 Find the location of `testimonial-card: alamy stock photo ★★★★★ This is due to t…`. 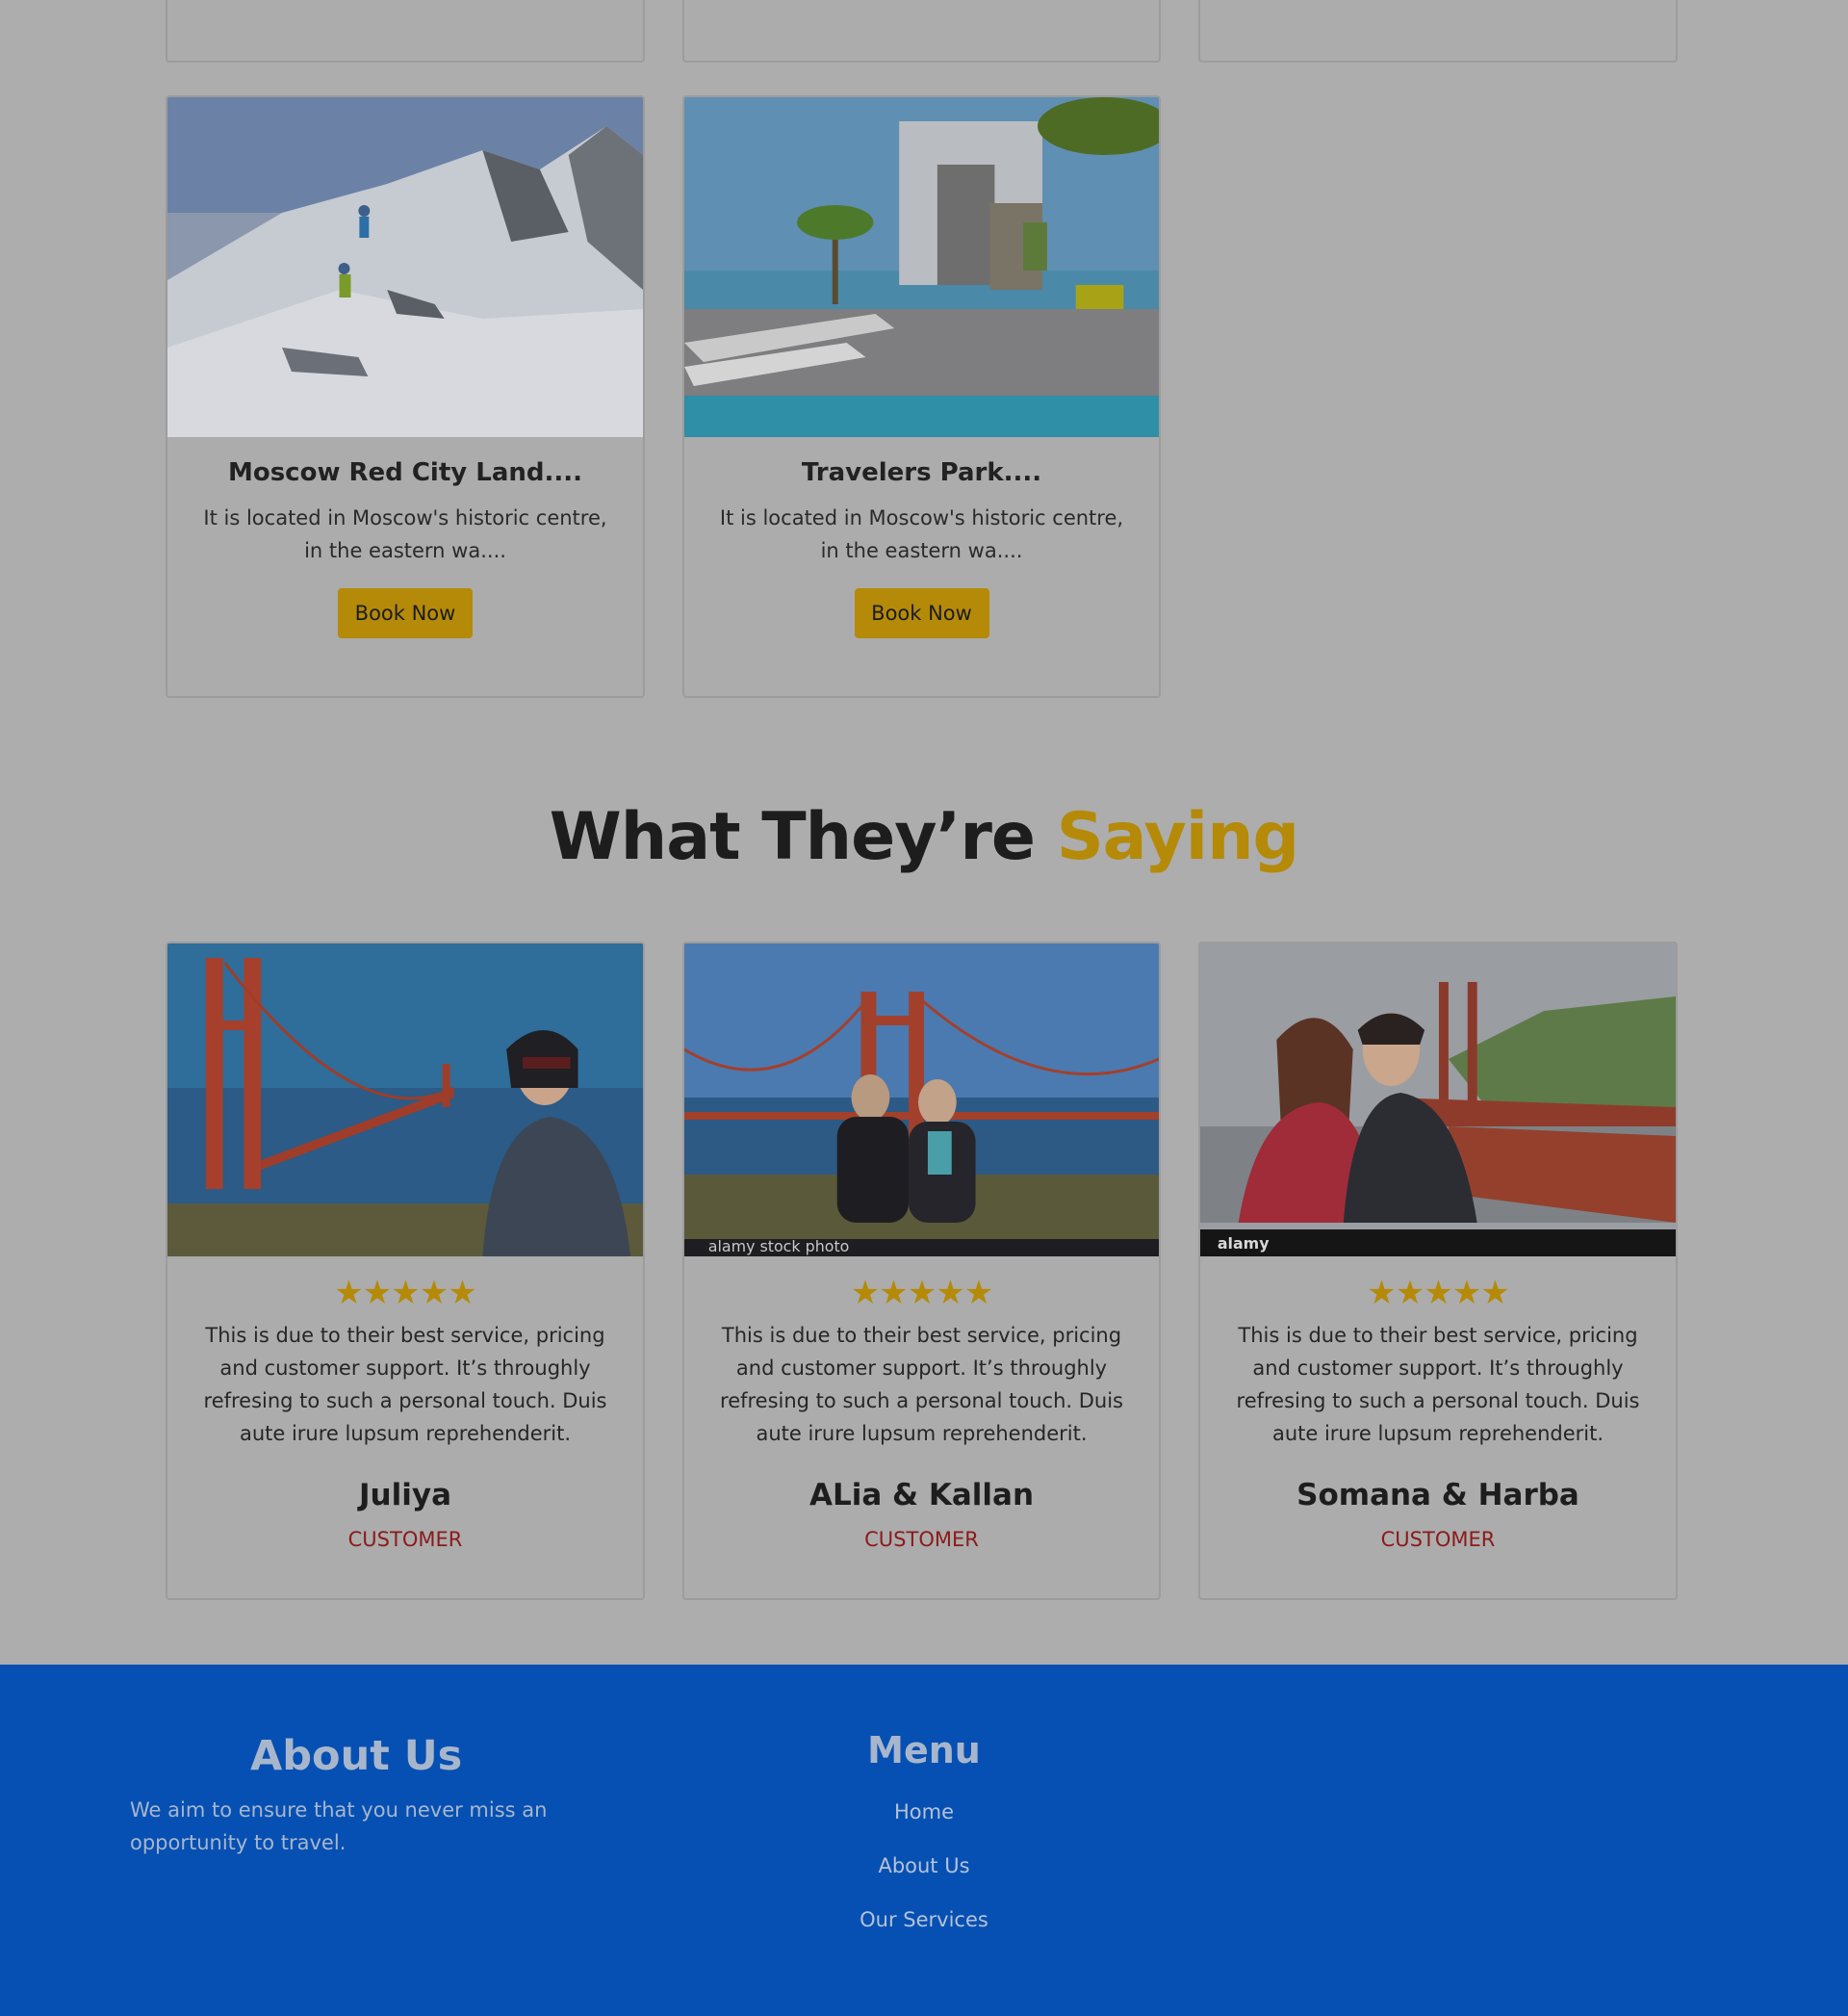

testimonial-card: alamy stock photo ★★★★★ This is due to t… is located at coordinates (921, 1271).